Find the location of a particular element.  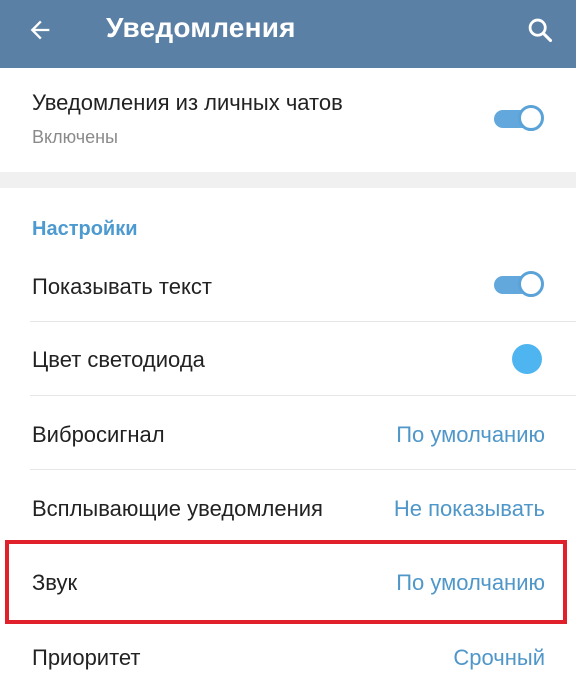

vibrate-label: Вибросигнал is located at coordinates (98, 434).